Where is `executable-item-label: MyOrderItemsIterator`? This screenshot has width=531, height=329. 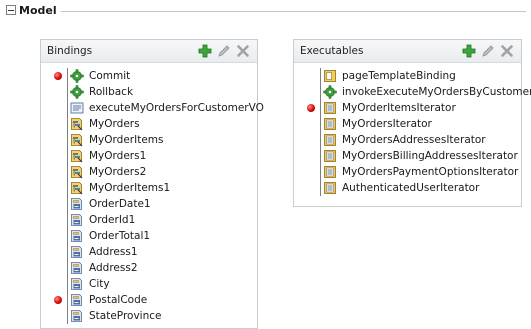 executable-item-label: MyOrderItemsIterator is located at coordinates (399, 108).